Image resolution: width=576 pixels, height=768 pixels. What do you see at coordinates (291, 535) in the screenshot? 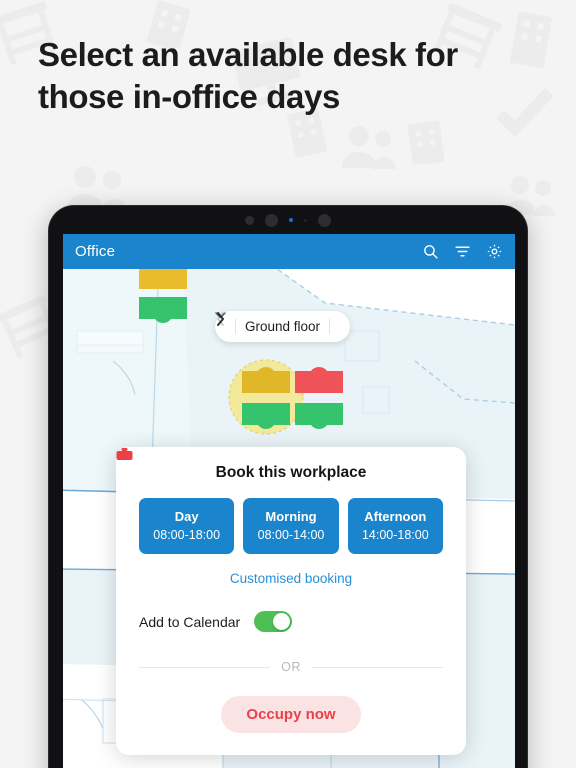
I see `slot-time: 08:00-14:00` at bounding box center [291, 535].